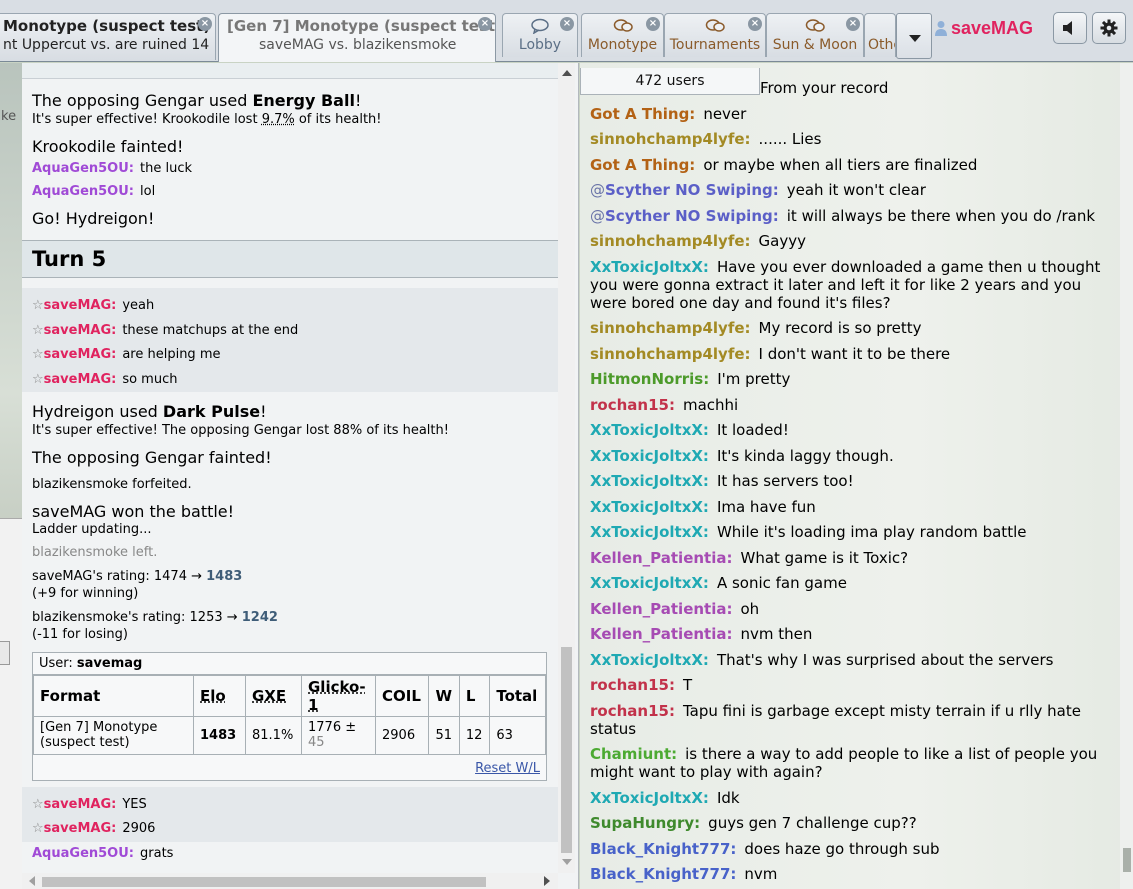 Image resolution: width=1133 pixels, height=889 pixels. I want to click on battle-log-scrollbar, so click(566, 468).